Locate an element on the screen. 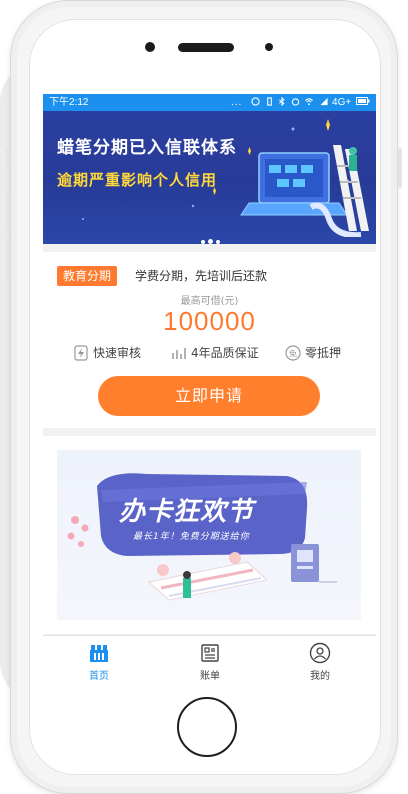  power-button is located at coordinates (400, 168).